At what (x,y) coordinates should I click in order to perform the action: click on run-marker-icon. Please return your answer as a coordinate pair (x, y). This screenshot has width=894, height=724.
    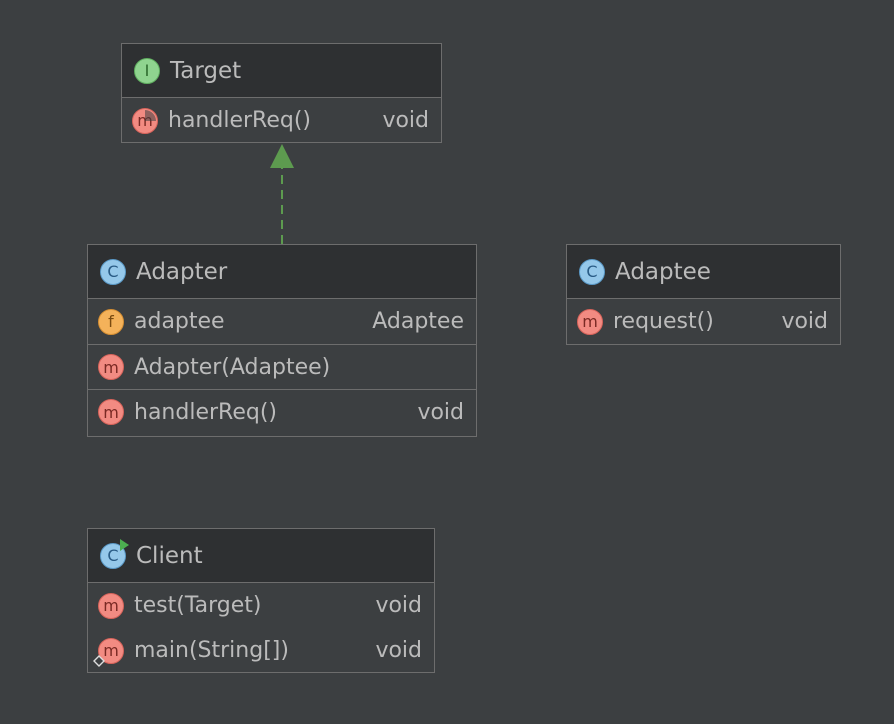
    Looking at the image, I should click on (124, 544).